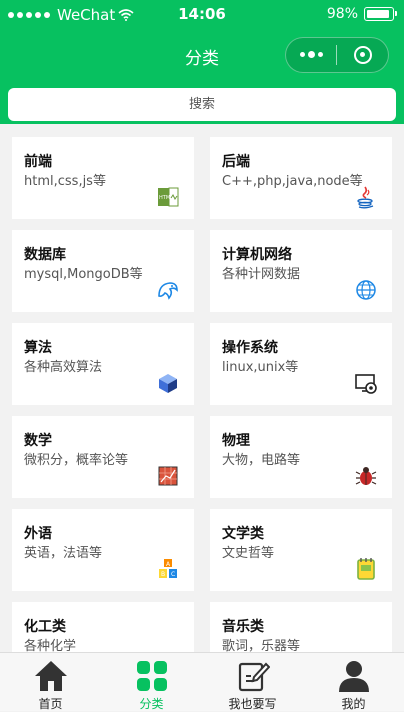  I want to click on tab-write: 我也要写, so click(252, 682).